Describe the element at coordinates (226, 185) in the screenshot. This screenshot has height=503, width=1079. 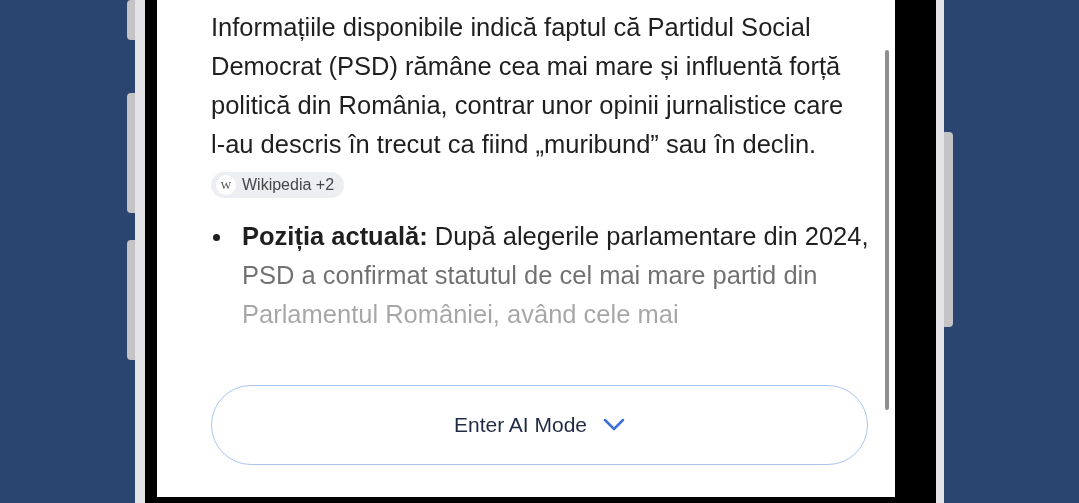
I see `wikipedia-icon: W` at that location.